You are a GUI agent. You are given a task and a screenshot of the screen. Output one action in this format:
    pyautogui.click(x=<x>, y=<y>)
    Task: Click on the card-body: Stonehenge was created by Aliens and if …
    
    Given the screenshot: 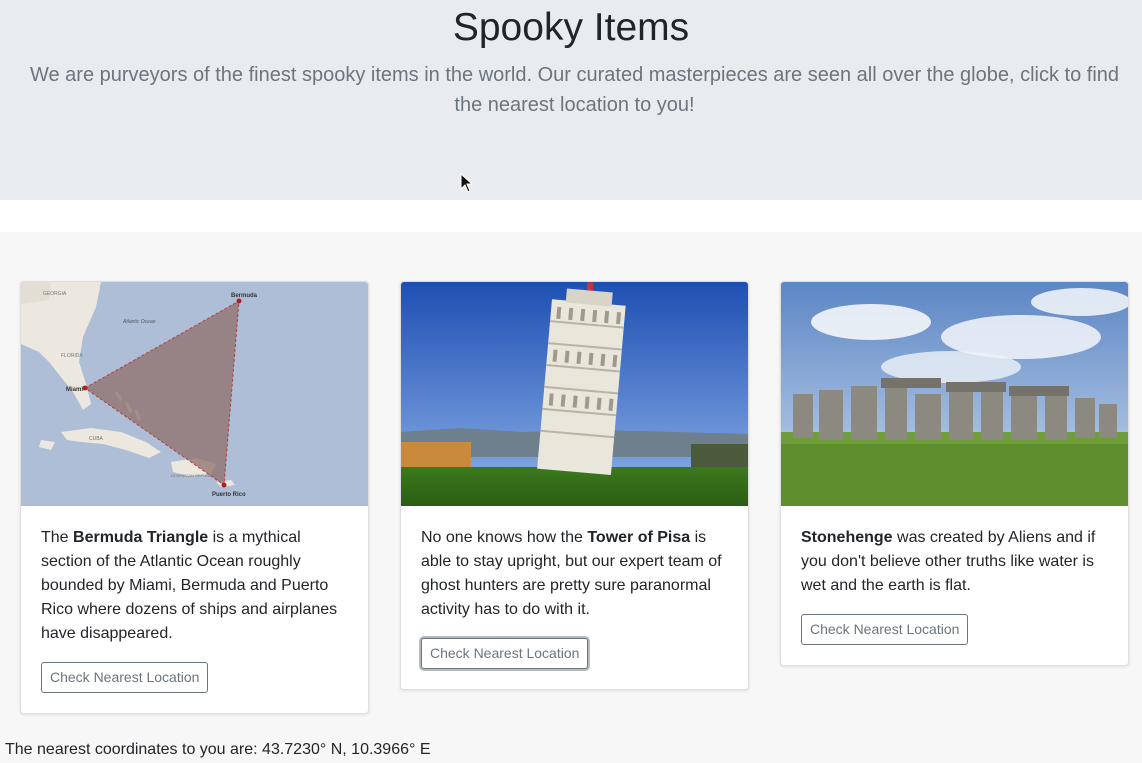 What is the action you would take?
    pyautogui.click(x=954, y=585)
    